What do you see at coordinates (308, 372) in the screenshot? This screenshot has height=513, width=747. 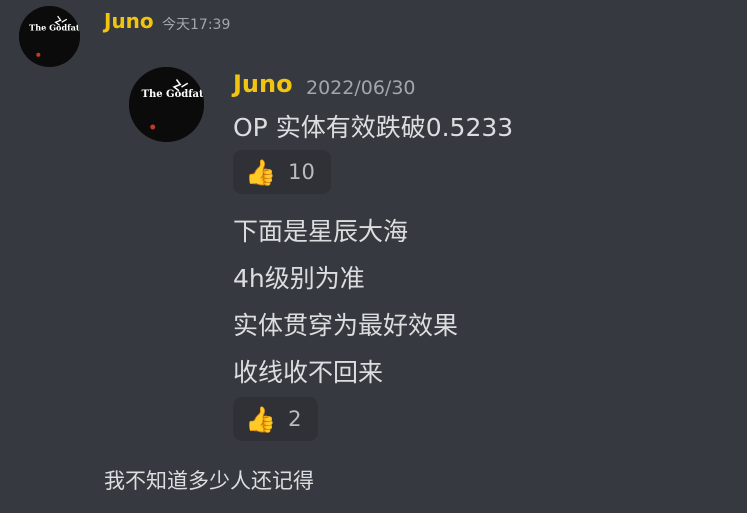 I see `message-line: 收线收不回来` at bounding box center [308, 372].